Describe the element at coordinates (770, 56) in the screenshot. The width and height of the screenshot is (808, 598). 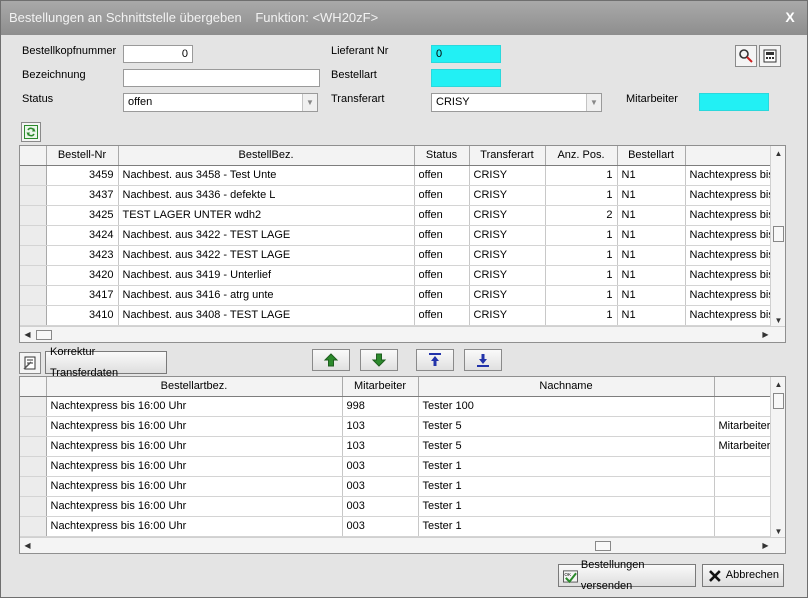
I see `calculator-button` at that location.